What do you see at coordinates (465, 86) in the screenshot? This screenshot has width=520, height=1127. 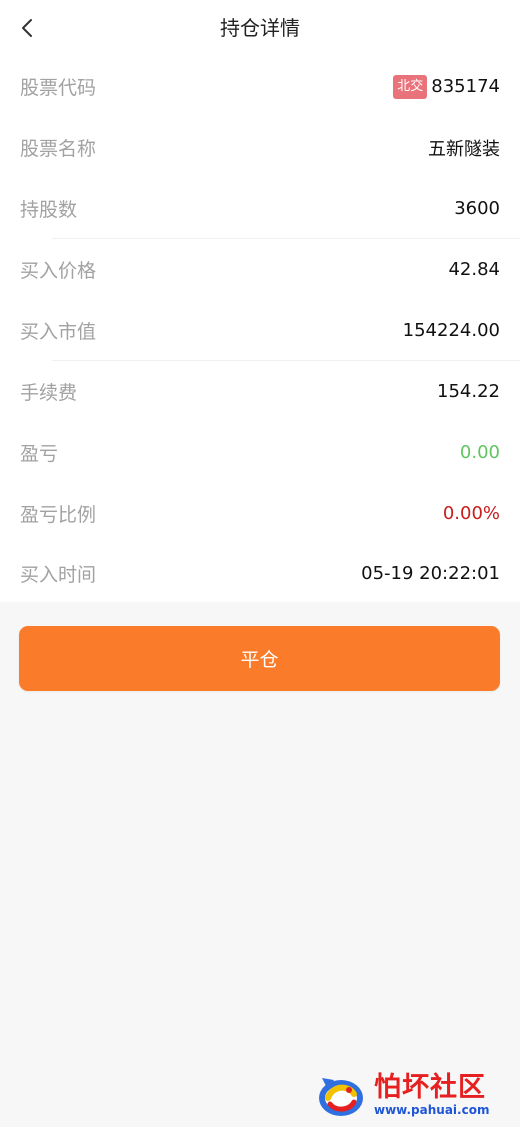 I see `stock-code-value: 835174` at bounding box center [465, 86].